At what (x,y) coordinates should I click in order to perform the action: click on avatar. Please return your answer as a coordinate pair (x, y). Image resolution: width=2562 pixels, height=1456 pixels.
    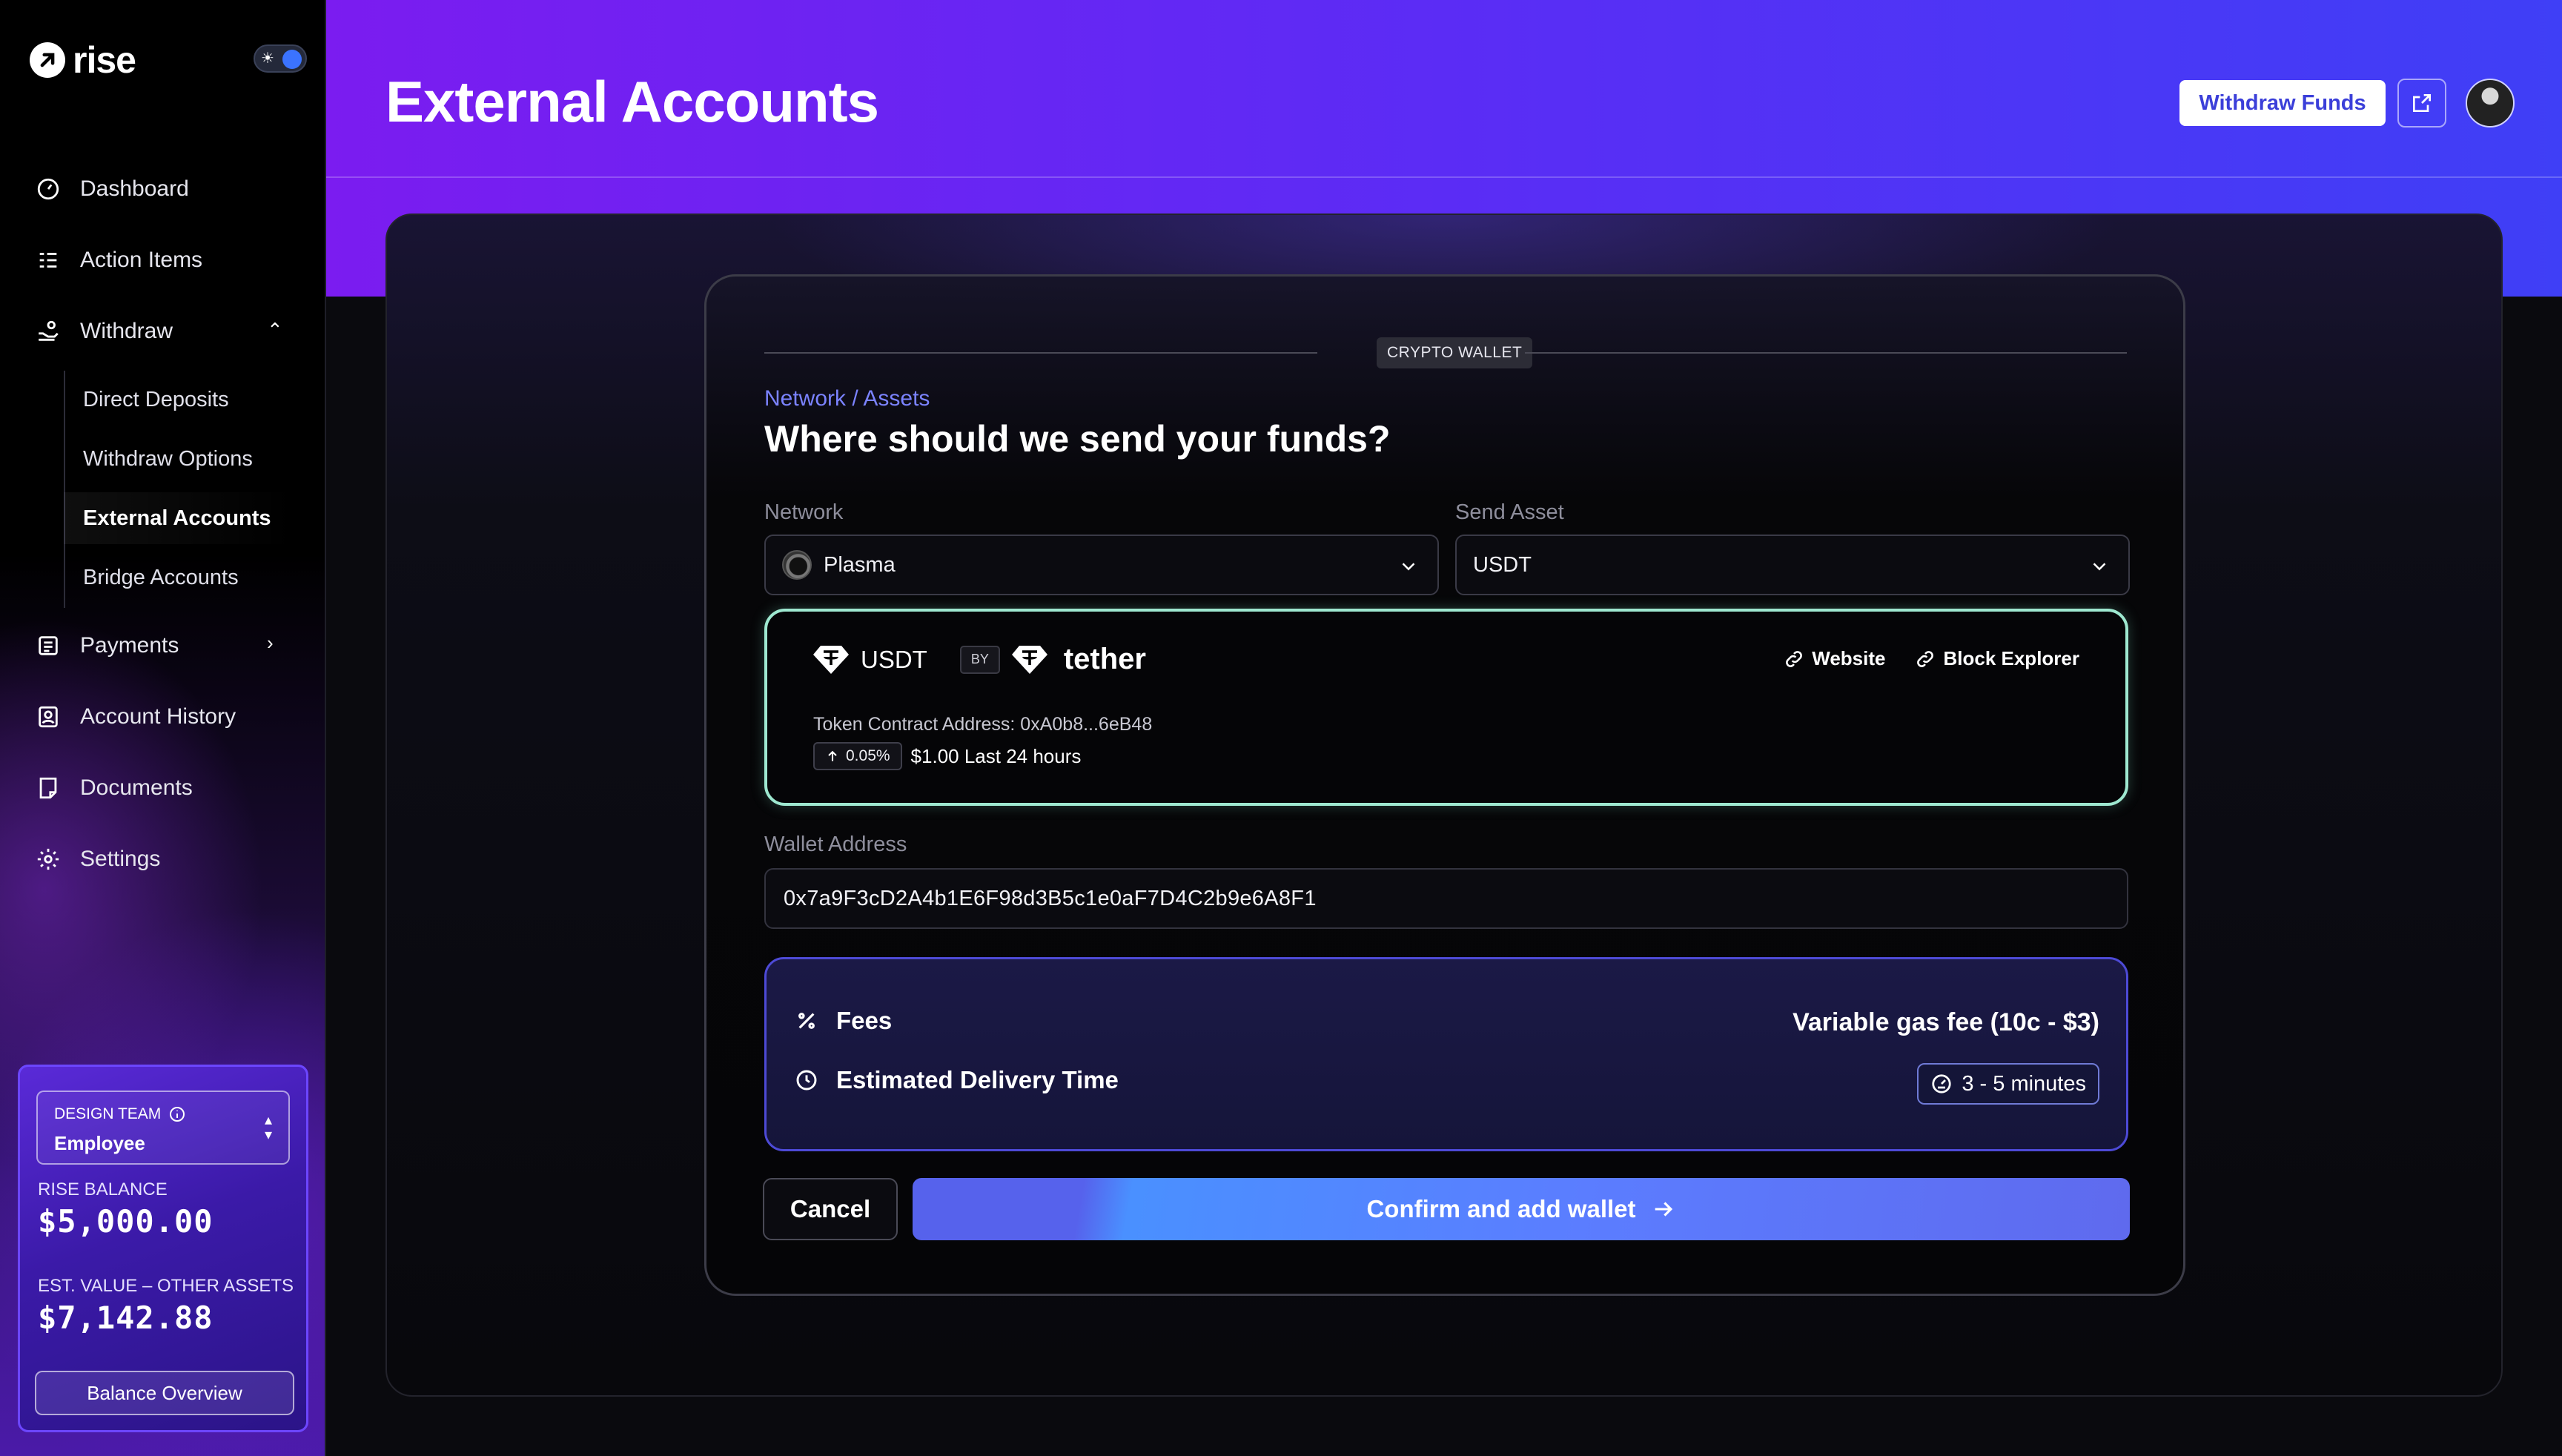
    Looking at the image, I should click on (2490, 103).